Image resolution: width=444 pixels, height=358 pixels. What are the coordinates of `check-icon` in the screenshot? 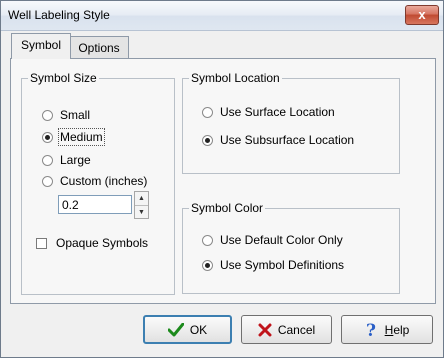 It's located at (175, 329).